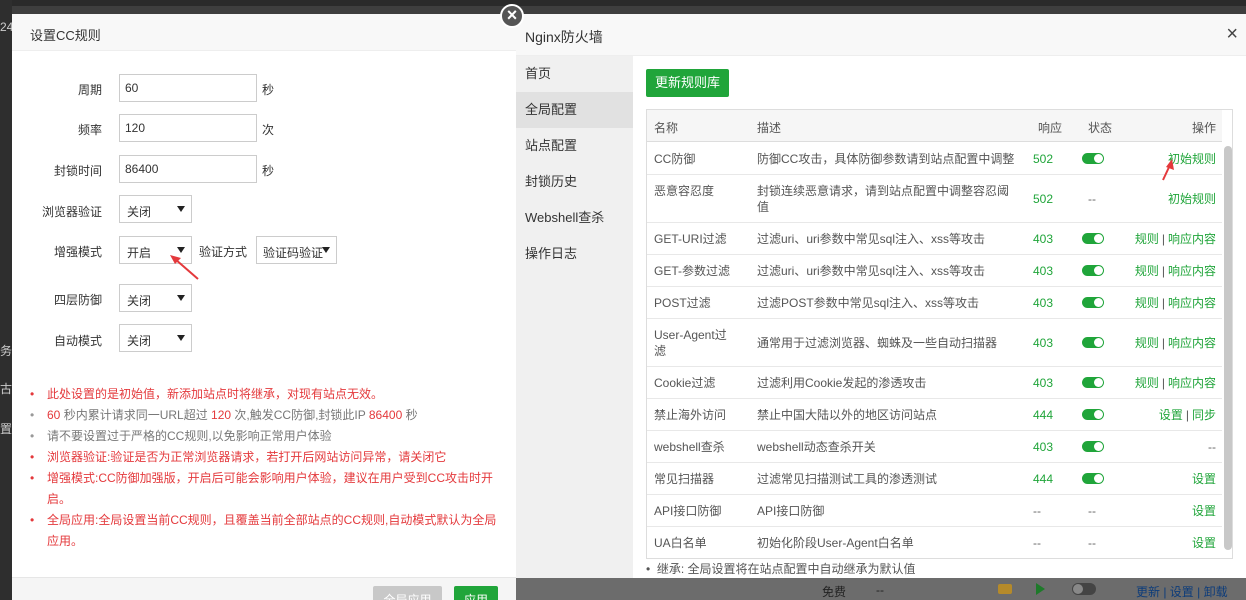 The height and width of the screenshot is (600, 1246). Describe the element at coordinates (574, 218) in the screenshot. I see `nav-item-webshell-scan: Webshell查杀` at that location.